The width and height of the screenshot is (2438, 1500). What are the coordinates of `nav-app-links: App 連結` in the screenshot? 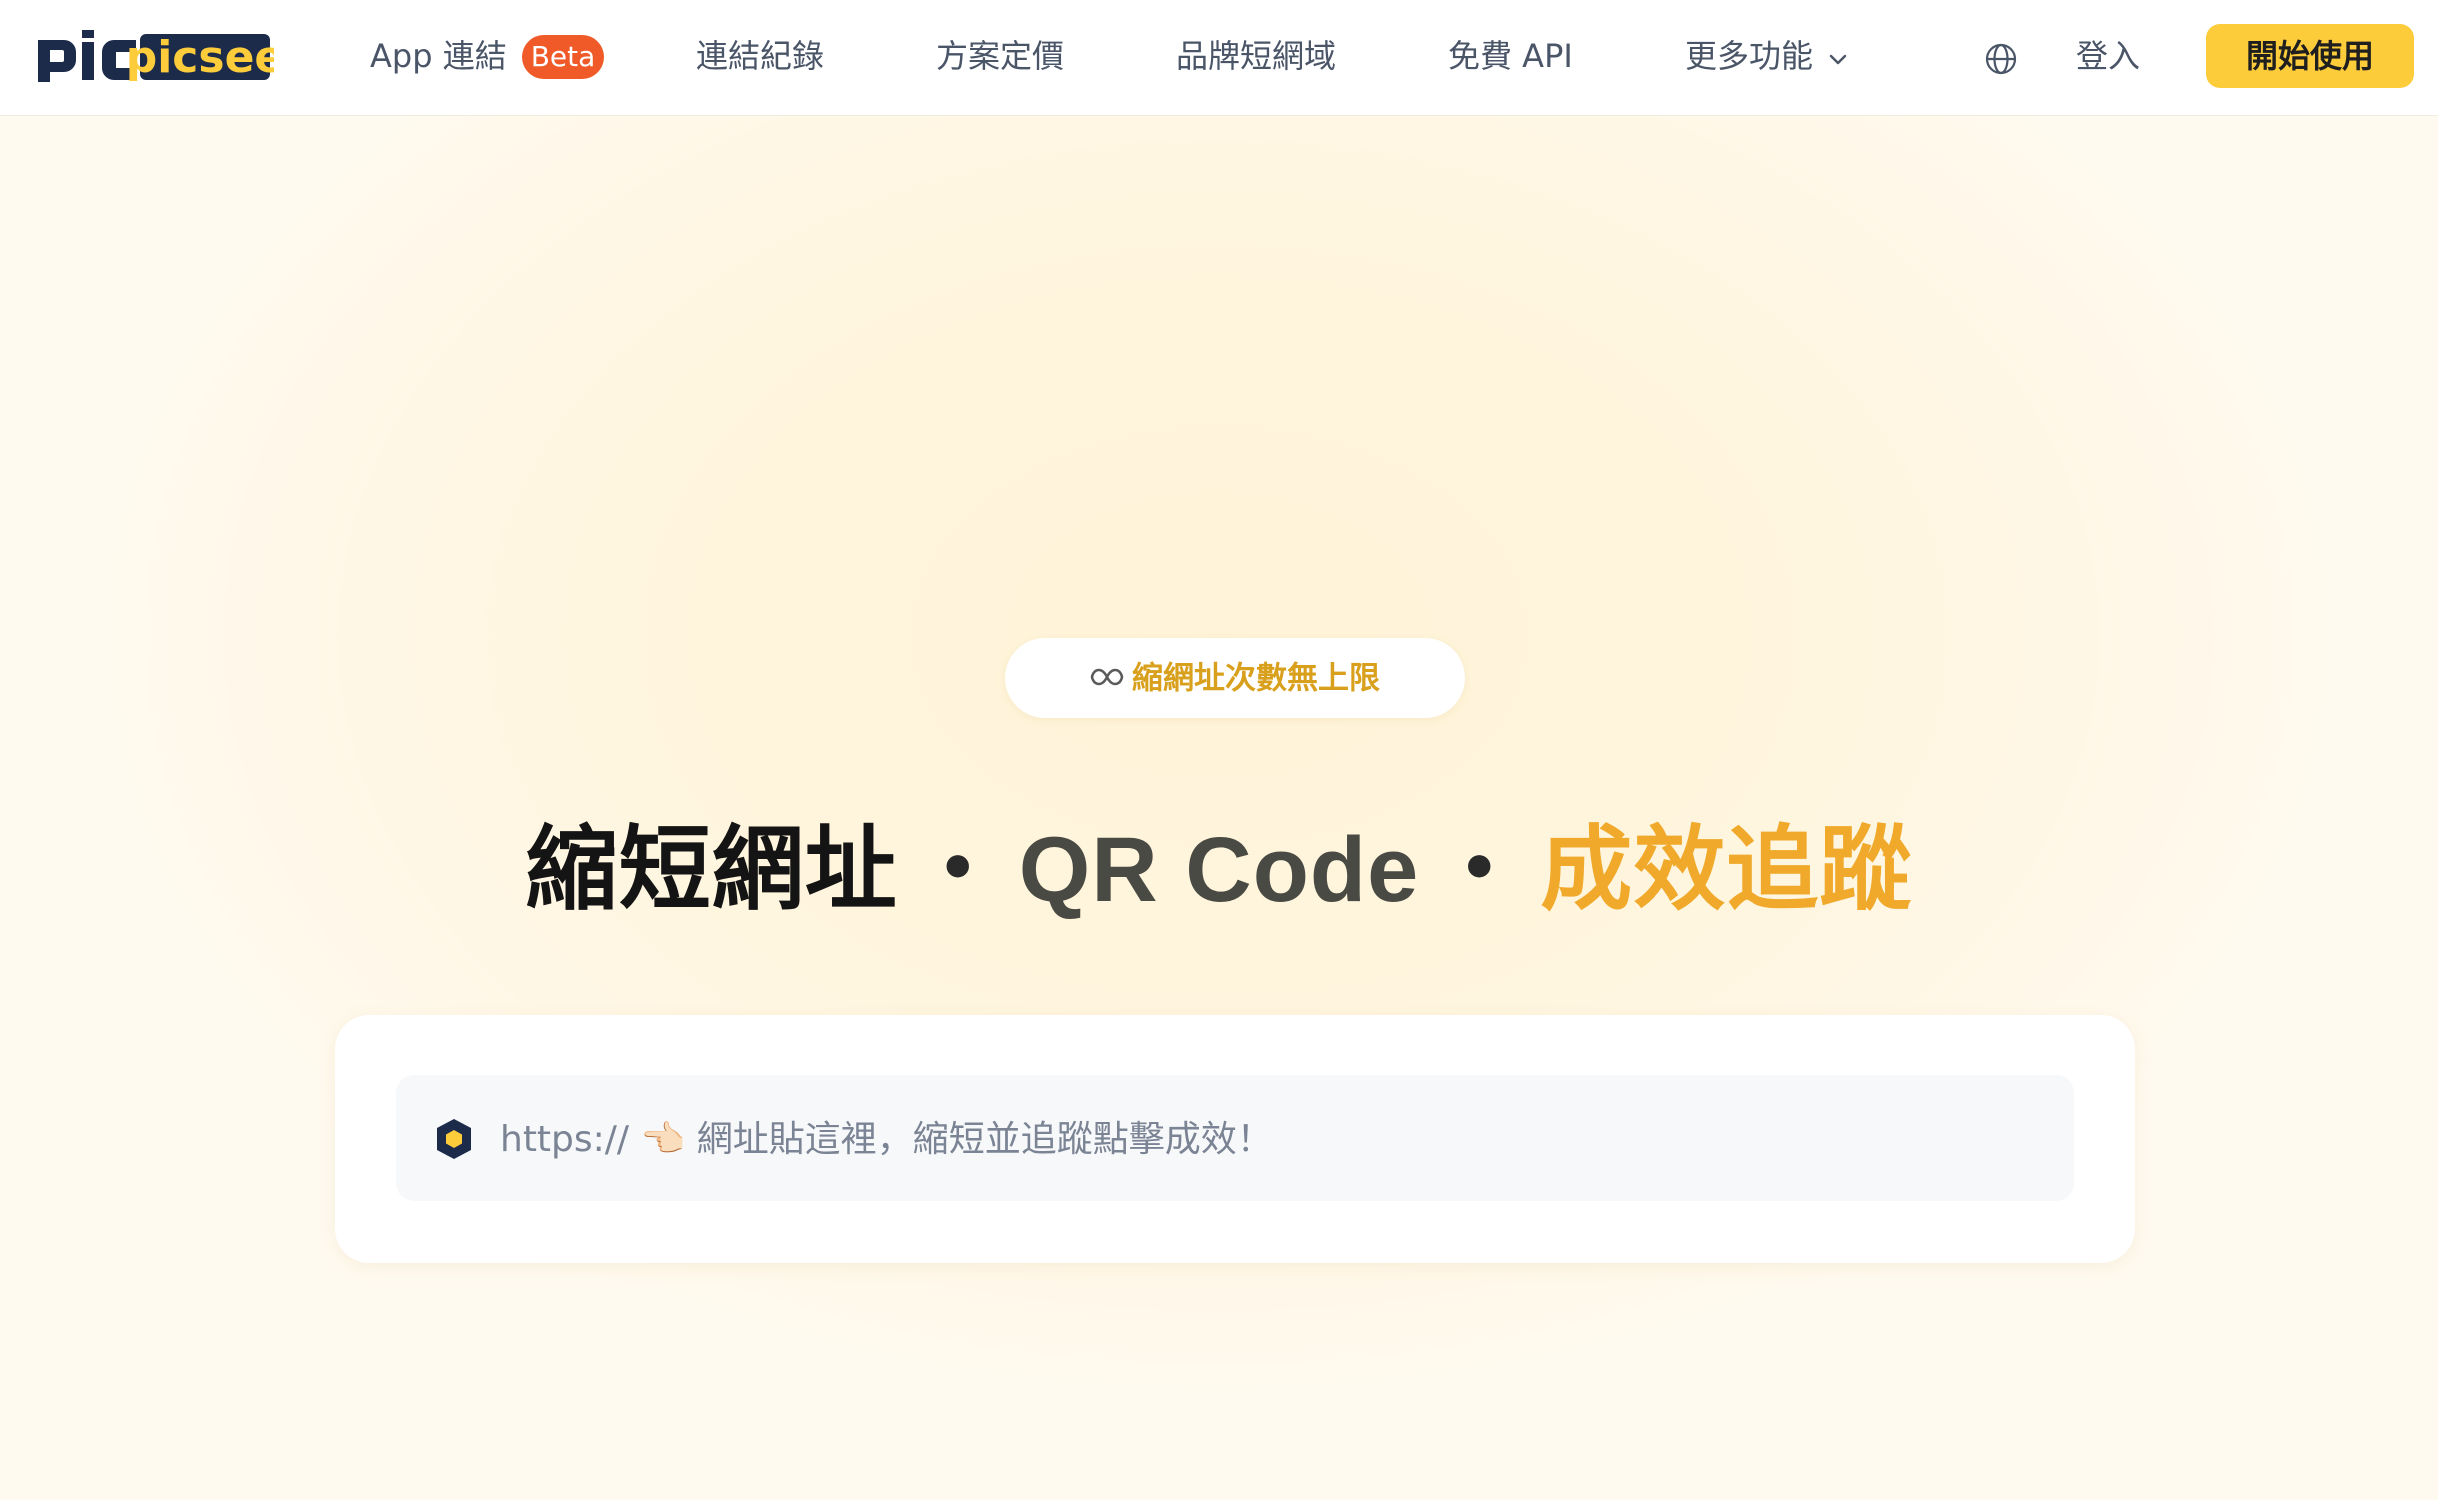 It's located at (438, 56).